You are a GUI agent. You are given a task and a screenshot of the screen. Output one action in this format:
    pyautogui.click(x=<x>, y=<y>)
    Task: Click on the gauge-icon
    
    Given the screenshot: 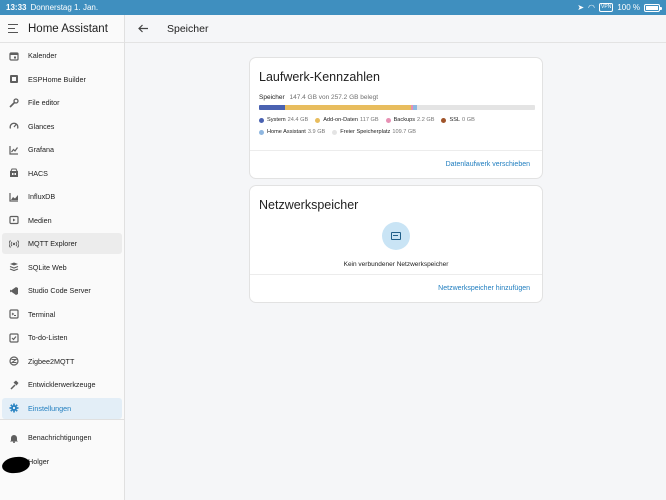 What is the action you would take?
    pyautogui.click(x=13, y=126)
    